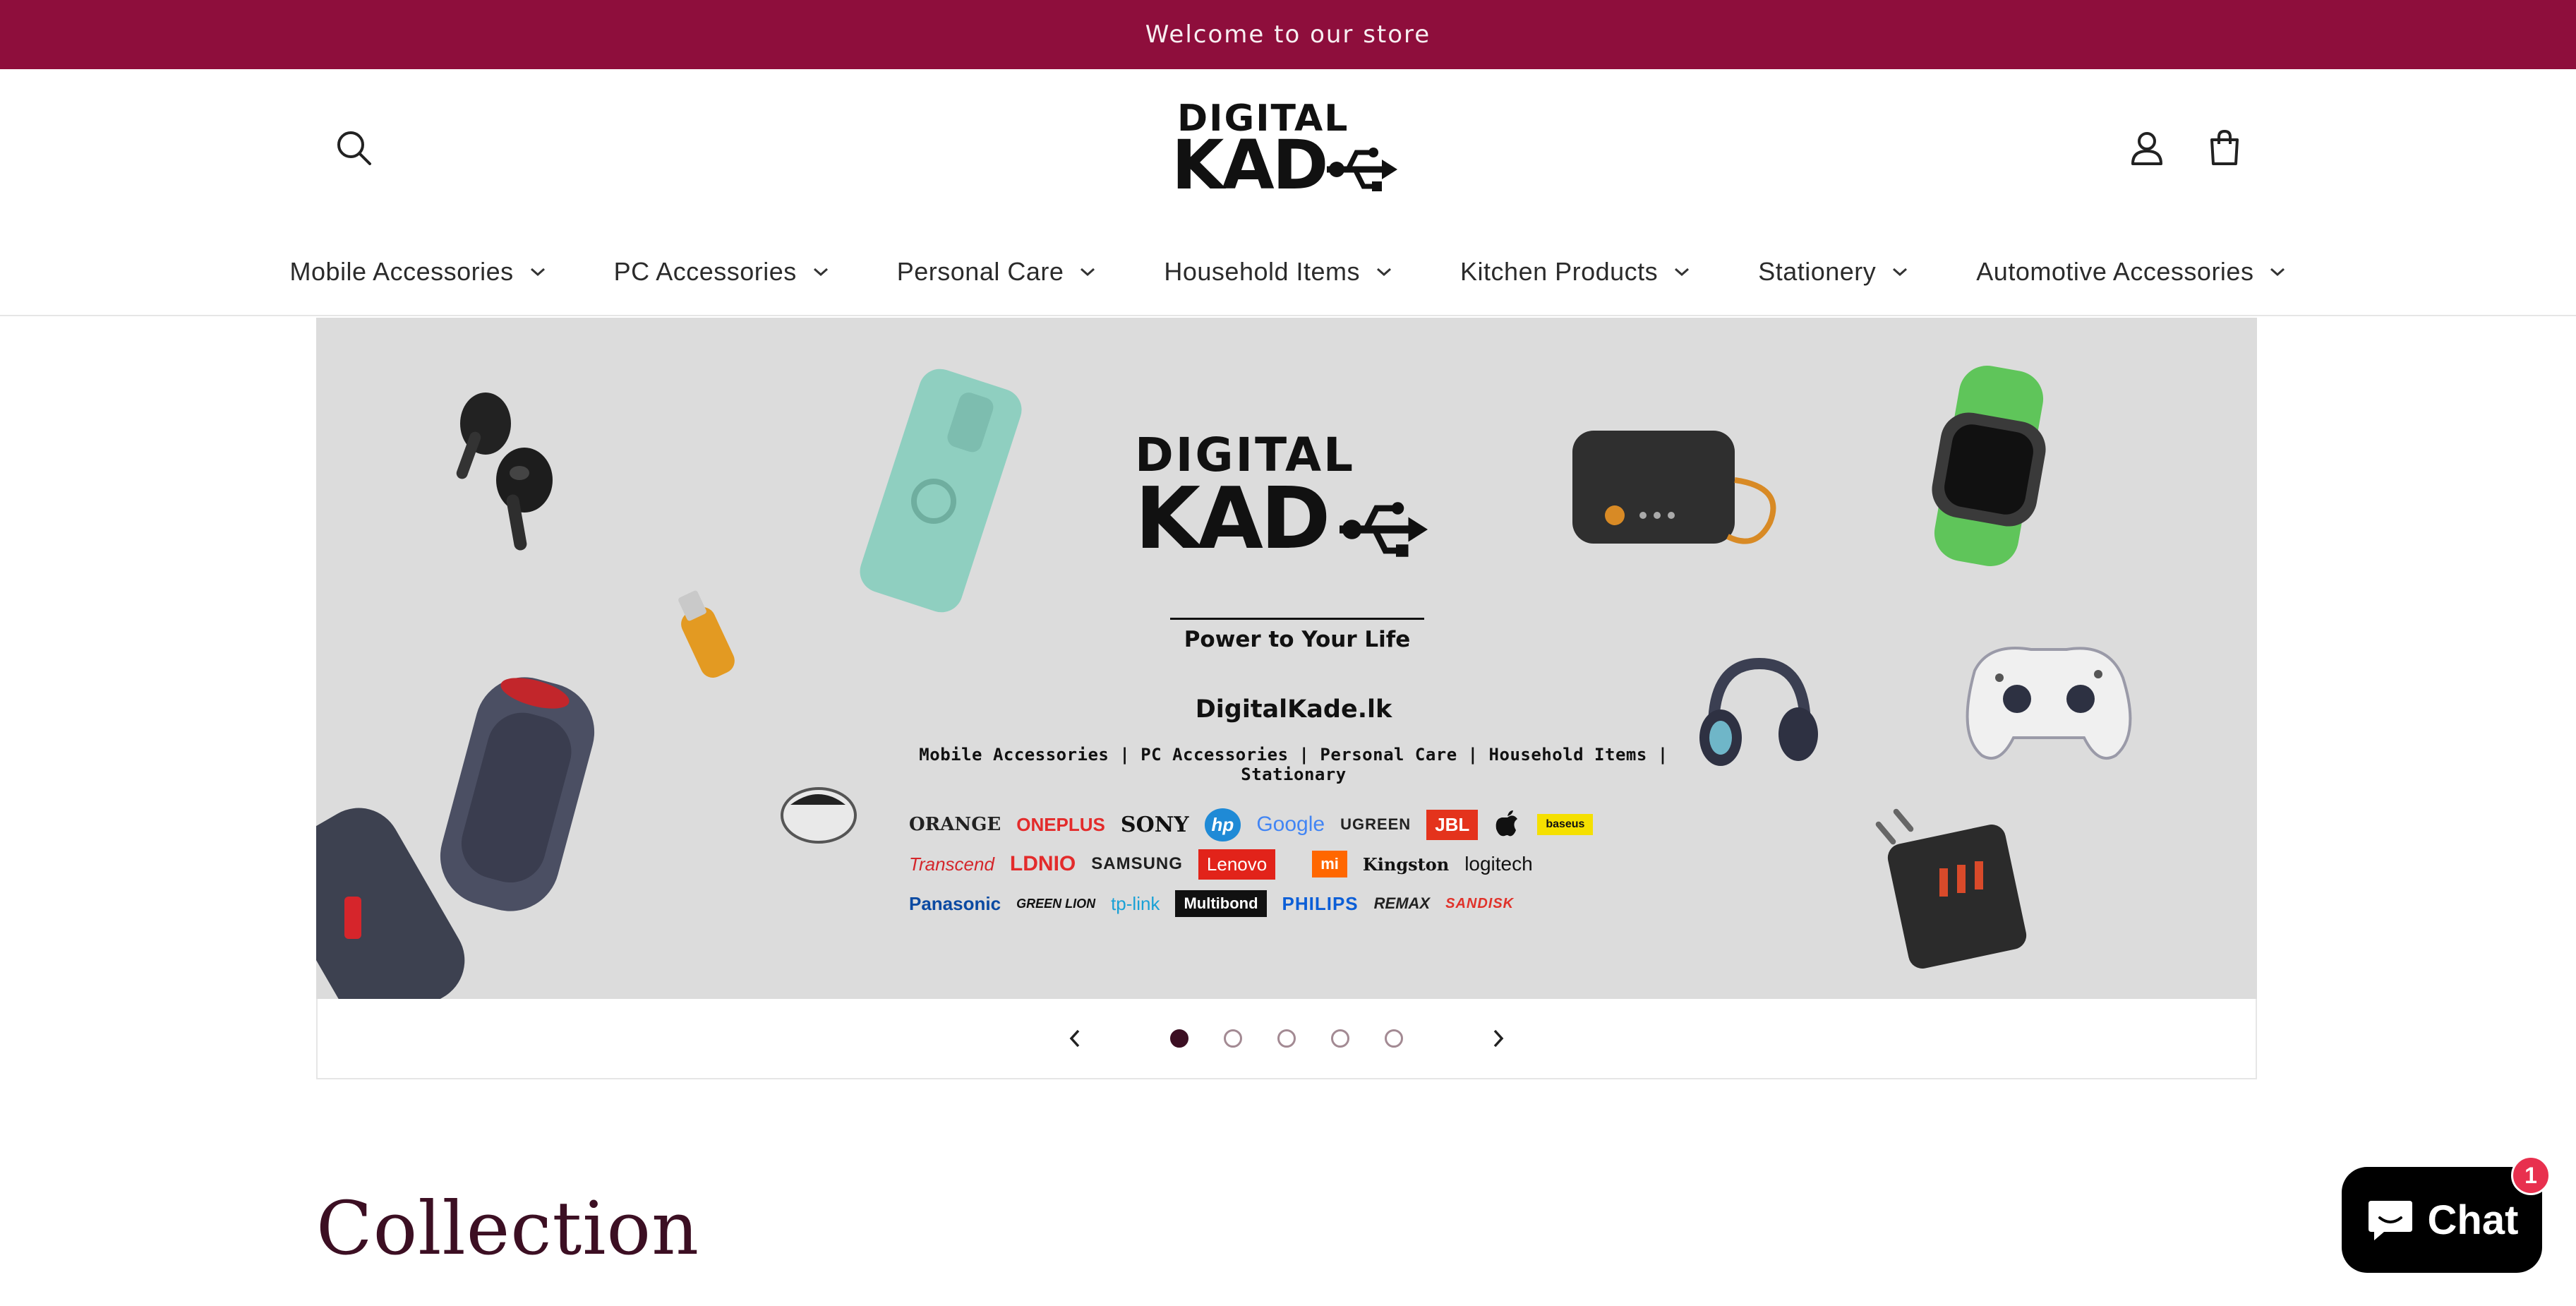 This screenshot has height=1306, width=2576. What do you see at coordinates (1506, 823) in the screenshot?
I see `apple-logo-icon` at bounding box center [1506, 823].